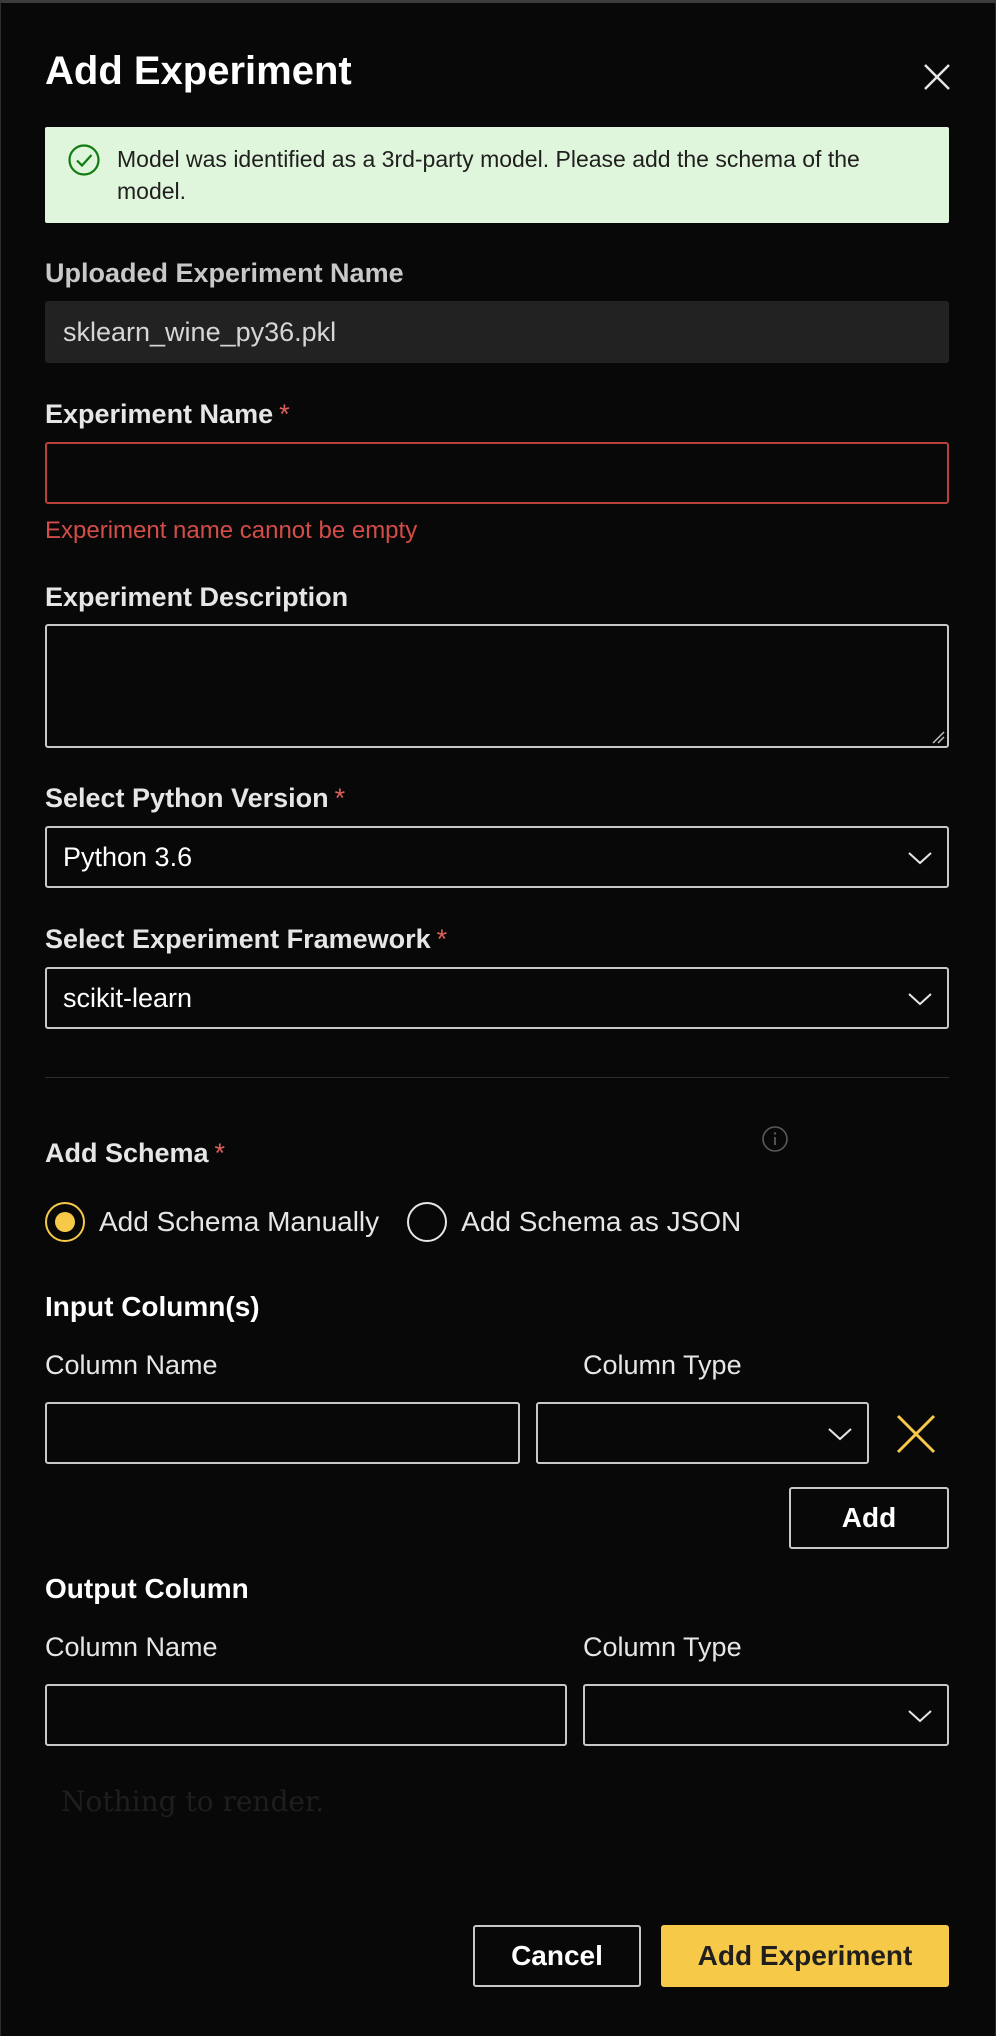  I want to click on empty-render-placeholder: Nothing to render., so click(193, 1801).